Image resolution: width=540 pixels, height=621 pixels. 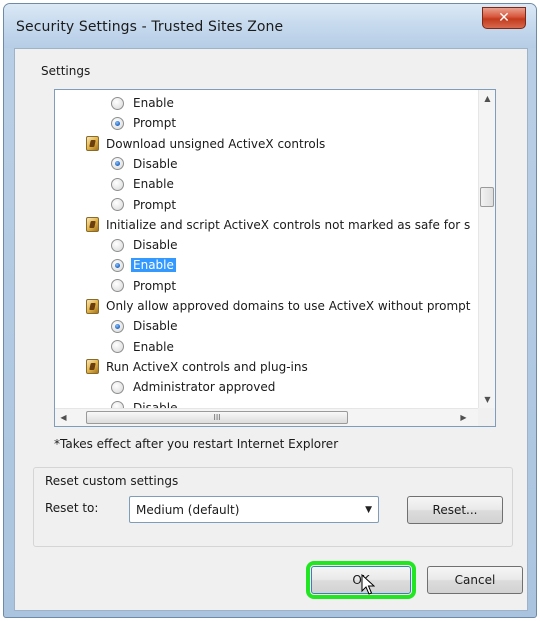 What do you see at coordinates (368, 510) in the screenshot?
I see `chevron-down-icon: ▼` at bounding box center [368, 510].